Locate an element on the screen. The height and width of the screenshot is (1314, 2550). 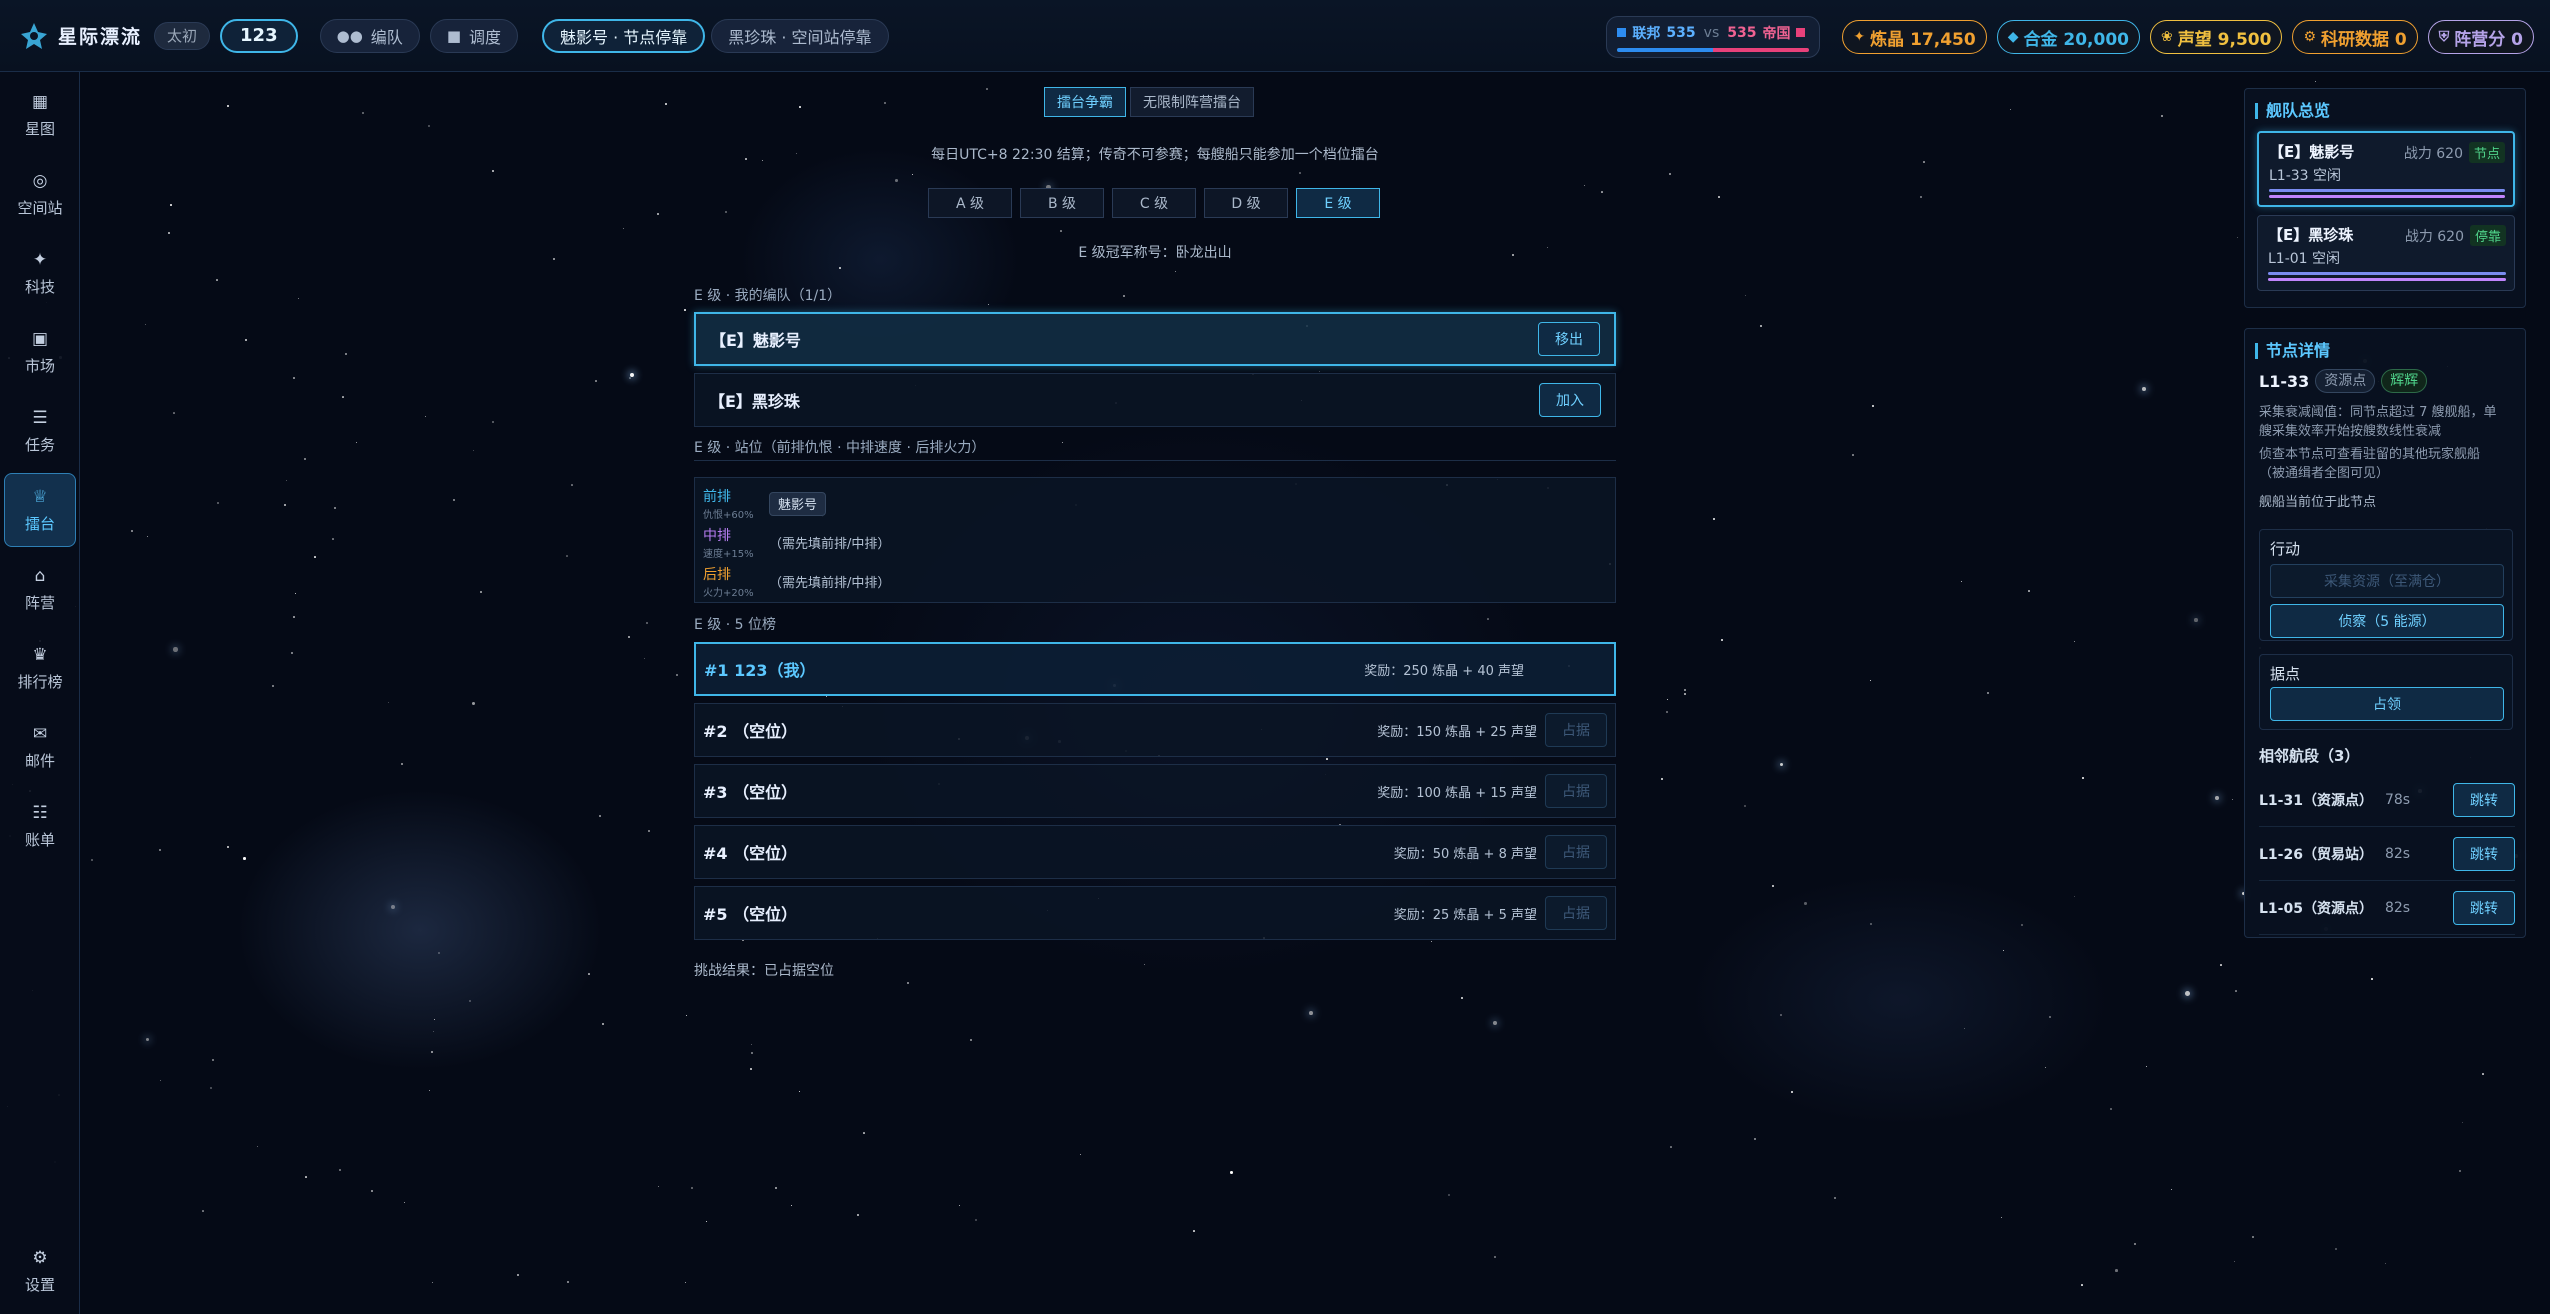
resource-badge: ❀ 声望 9,500 is located at coordinates (2216, 37).